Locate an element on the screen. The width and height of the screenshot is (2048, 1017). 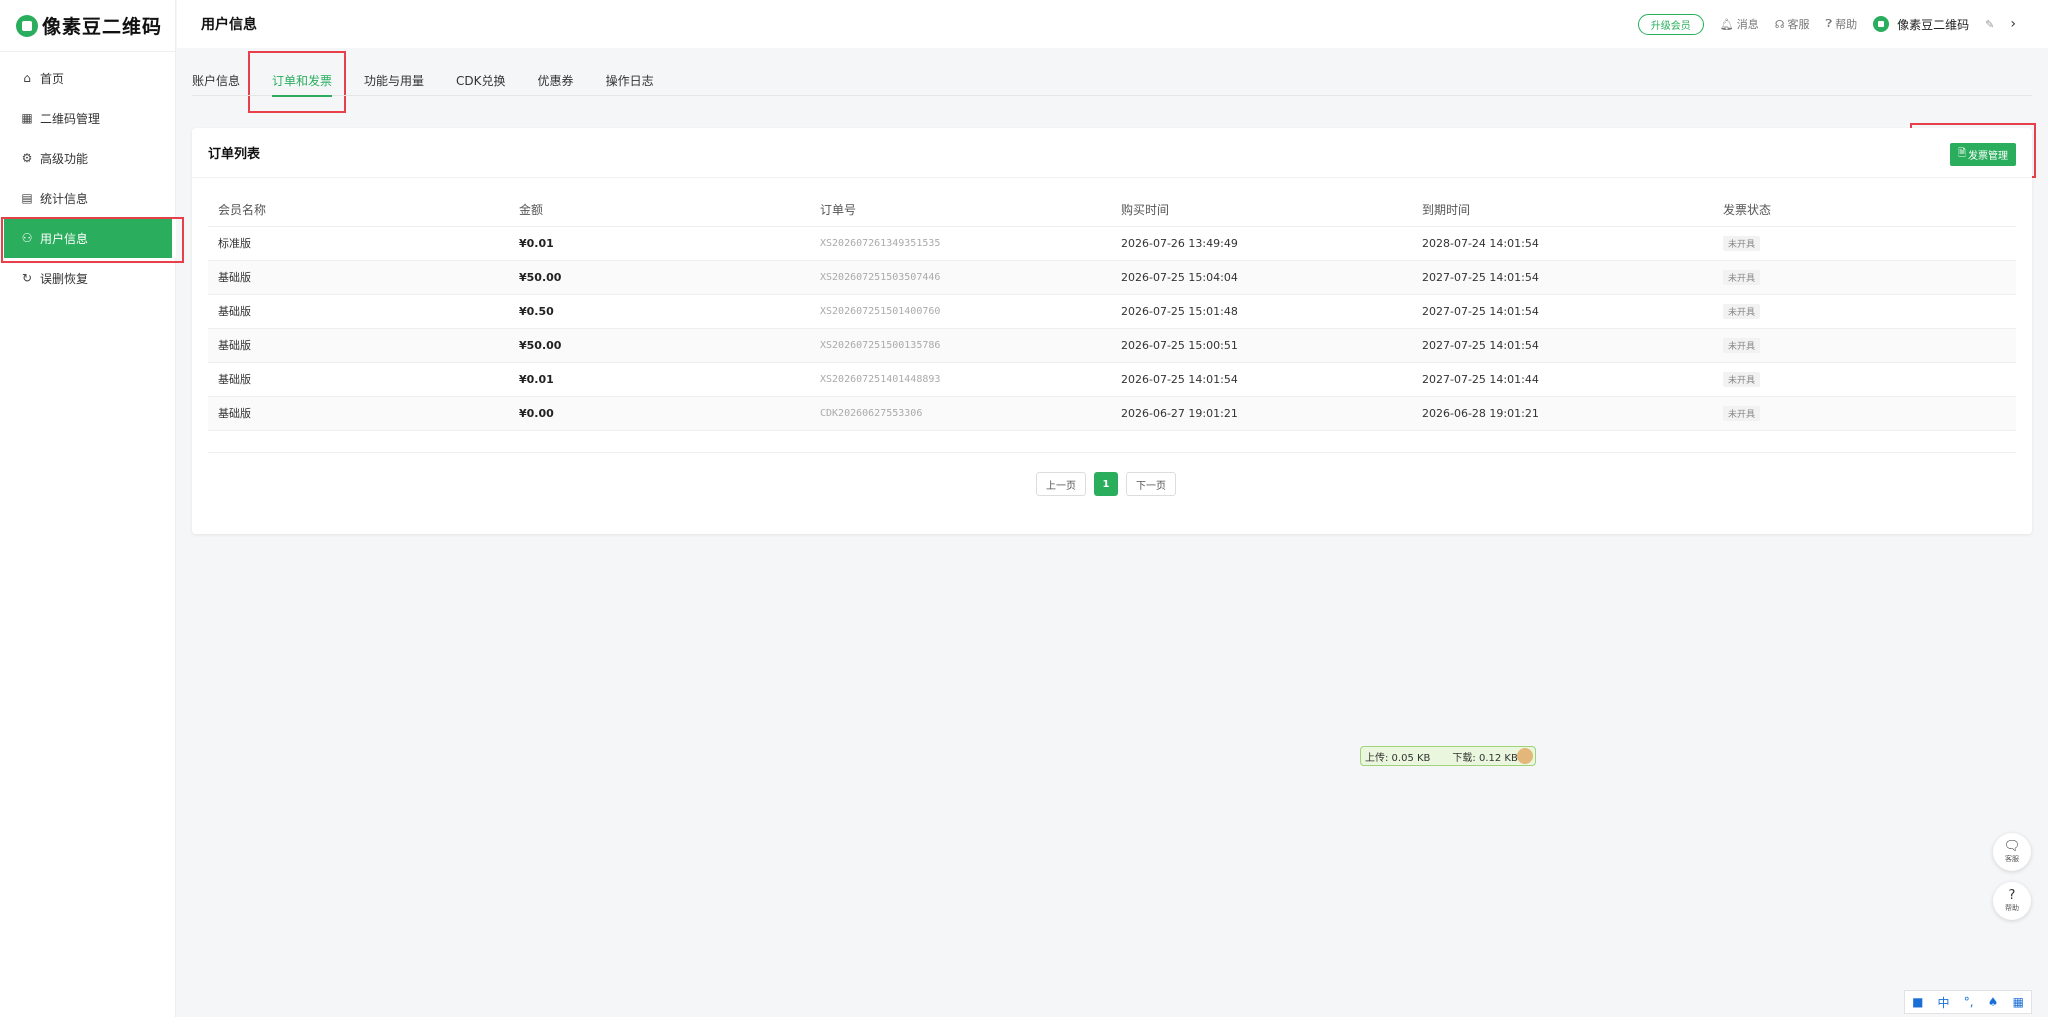
column-header: 会员名称 is located at coordinates (358, 210).